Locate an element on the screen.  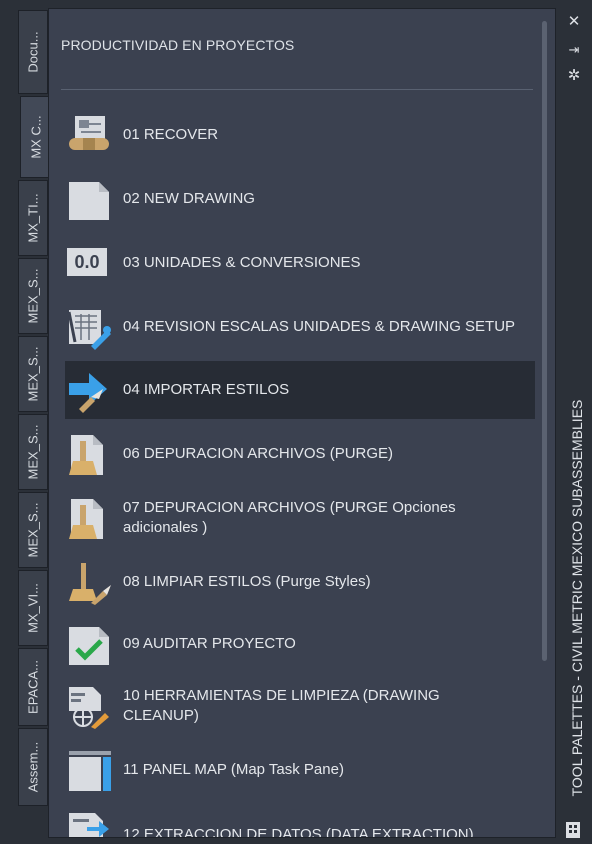
purge-icon is located at coordinates (86, 455).